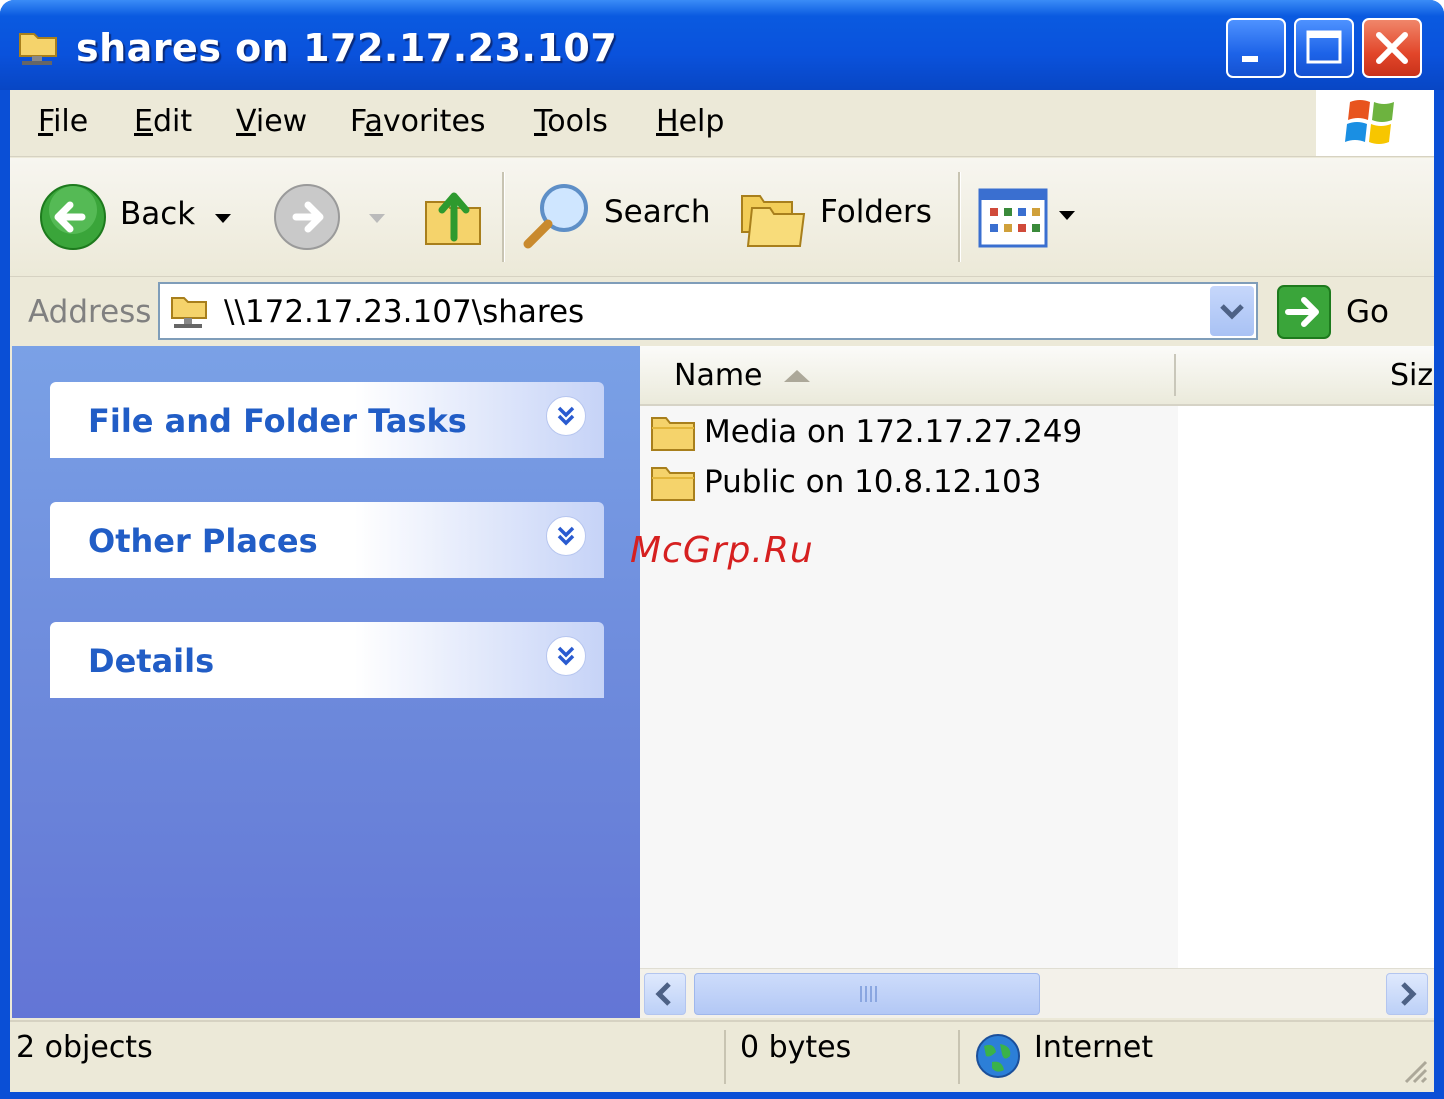  I want to click on menu-file-label: ile, so click(71, 121).